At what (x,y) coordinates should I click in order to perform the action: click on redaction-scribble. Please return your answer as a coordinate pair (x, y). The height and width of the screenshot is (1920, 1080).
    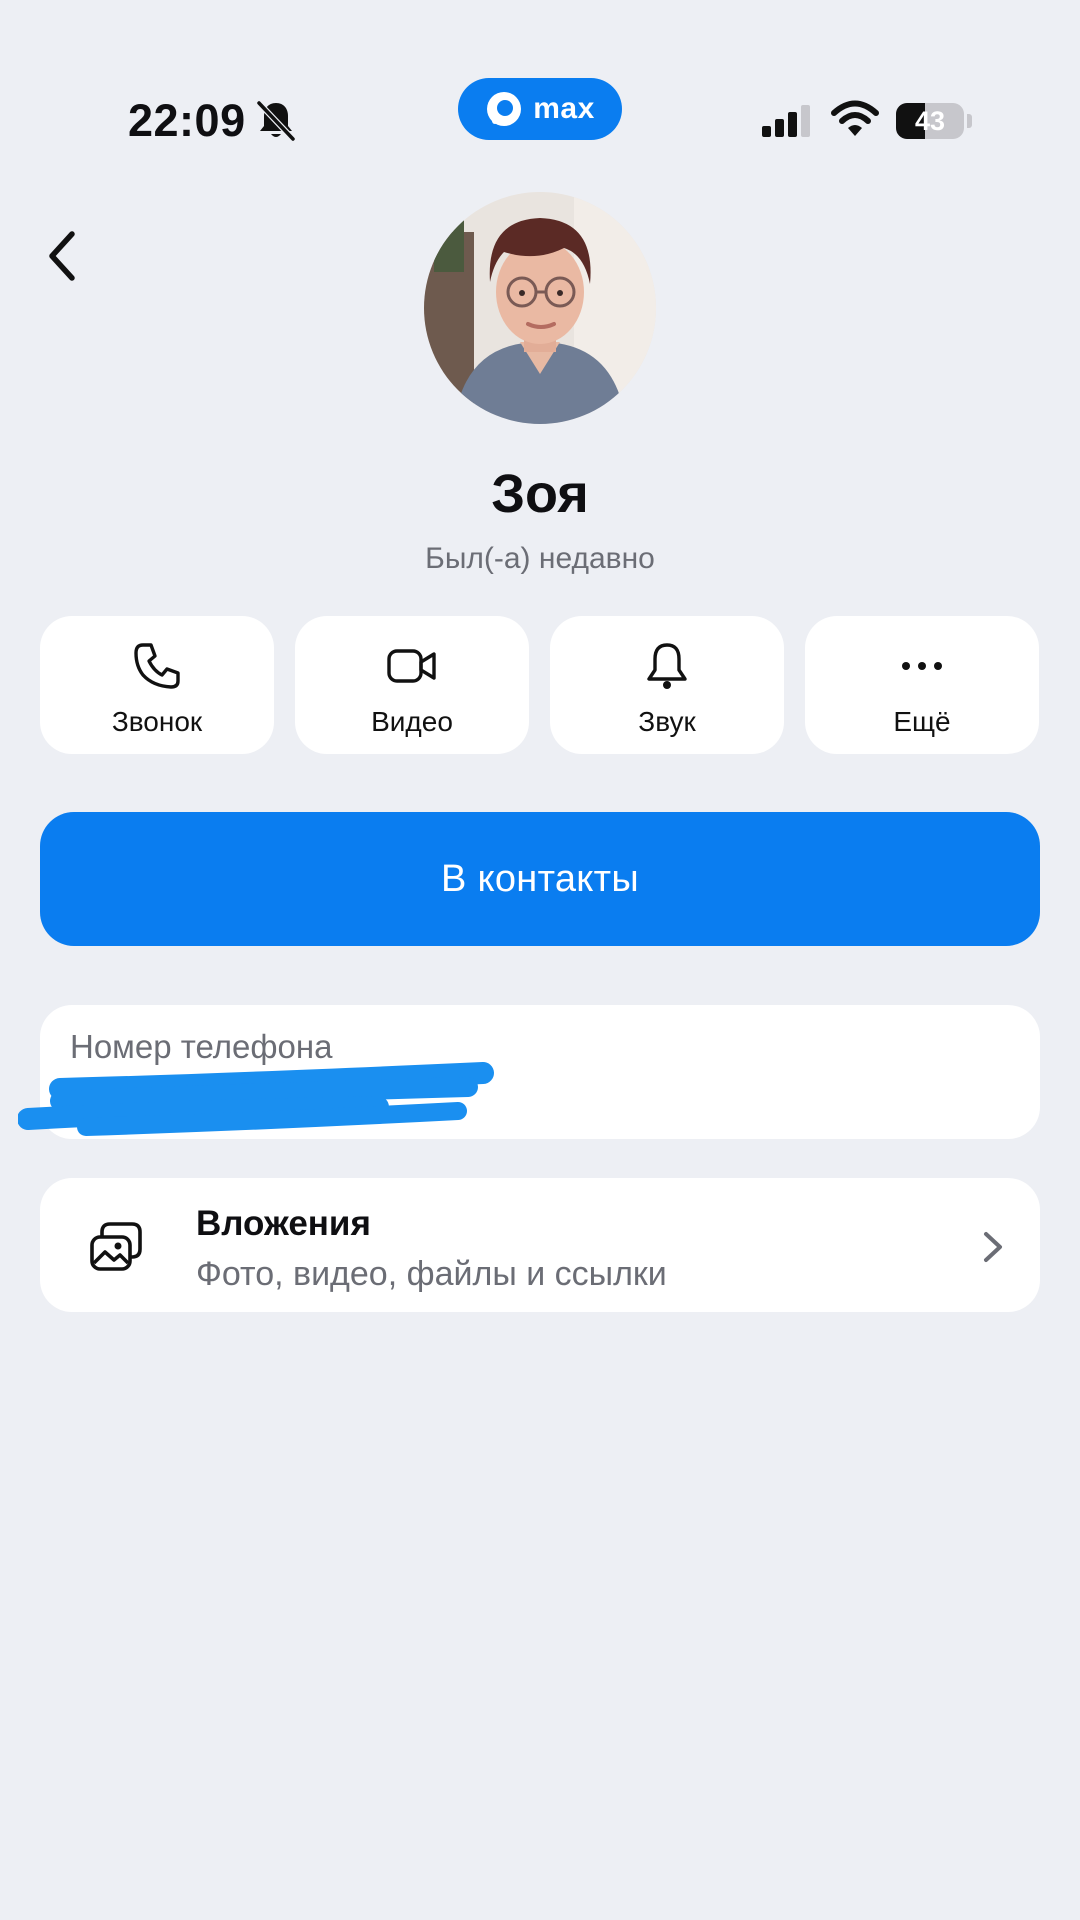
    Looking at the image, I should click on (256, 1099).